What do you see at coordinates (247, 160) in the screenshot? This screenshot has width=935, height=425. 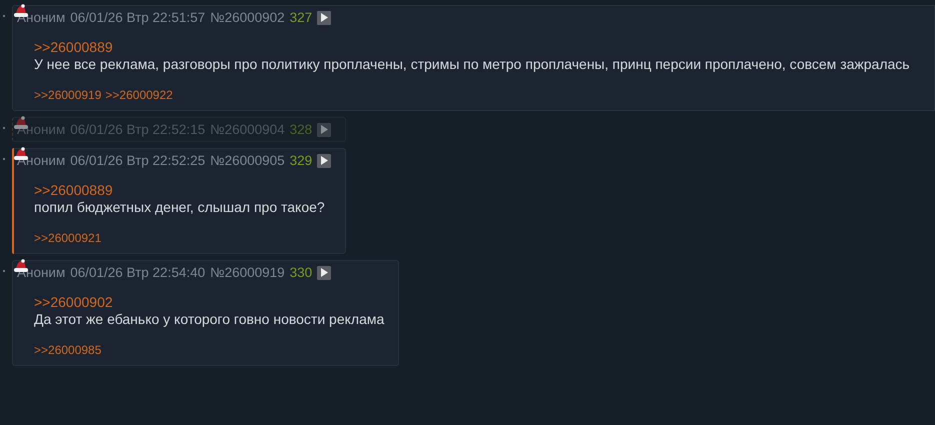 I see `post-number: №26000905` at bounding box center [247, 160].